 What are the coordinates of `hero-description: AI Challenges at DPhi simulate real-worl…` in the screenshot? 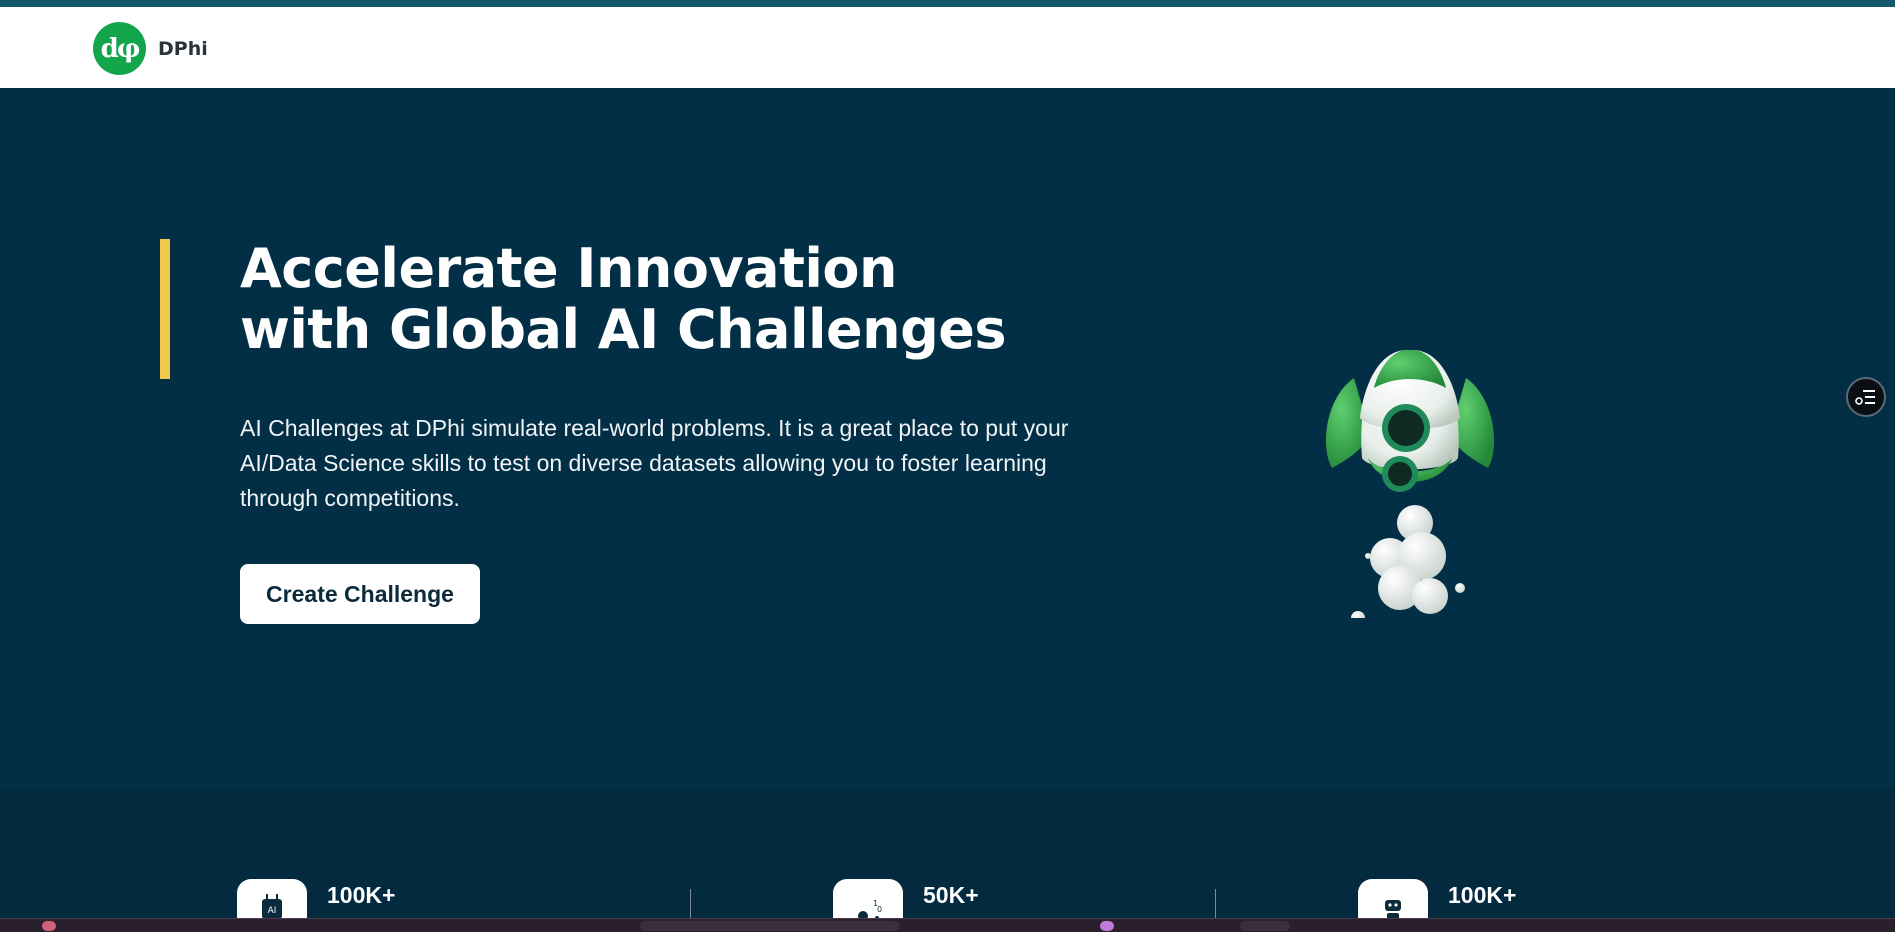 It's located at (654, 463).